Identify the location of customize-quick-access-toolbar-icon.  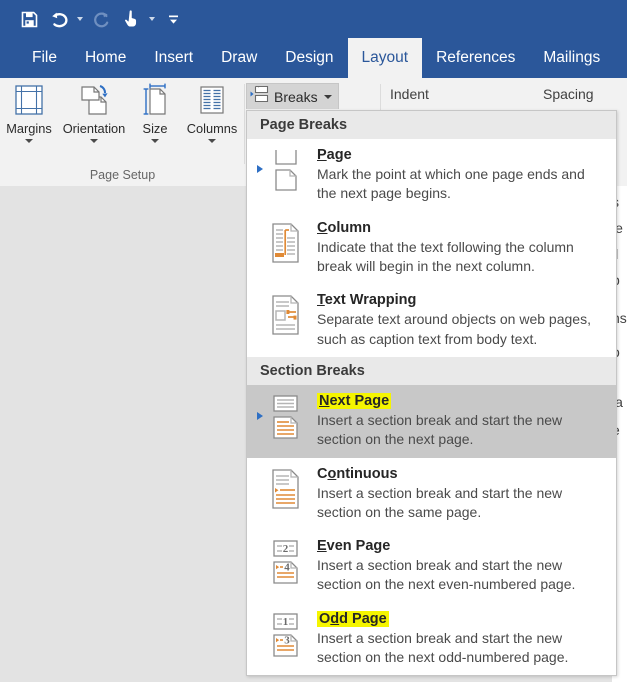
(173, 19).